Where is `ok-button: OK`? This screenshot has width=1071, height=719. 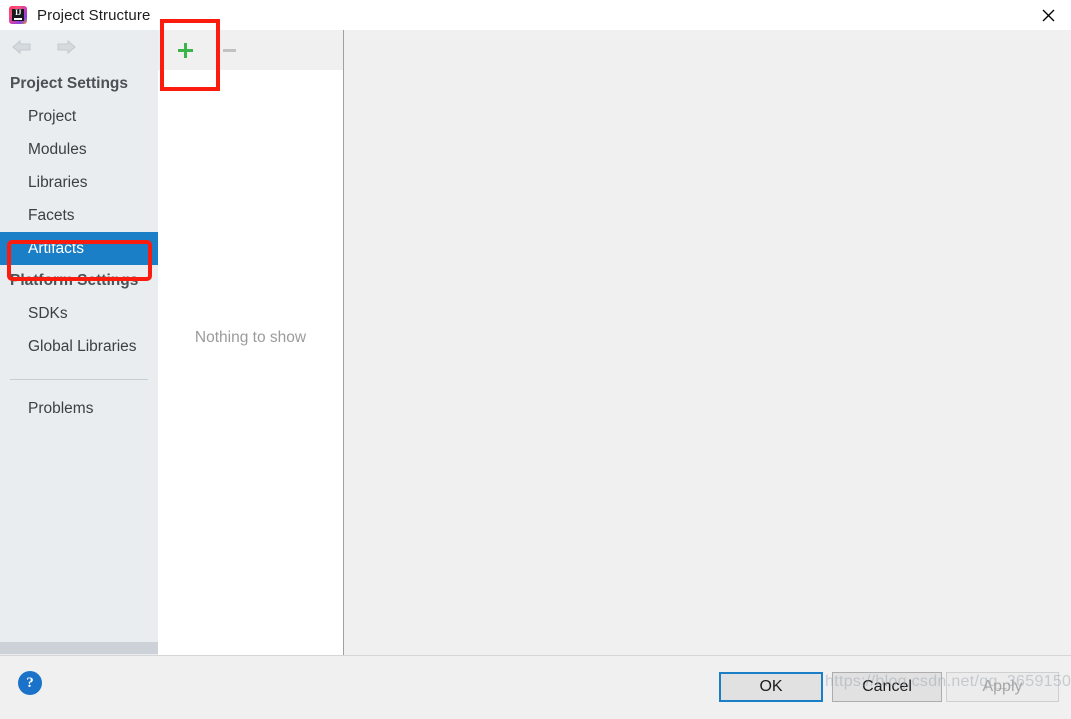
ok-button: OK is located at coordinates (771, 687).